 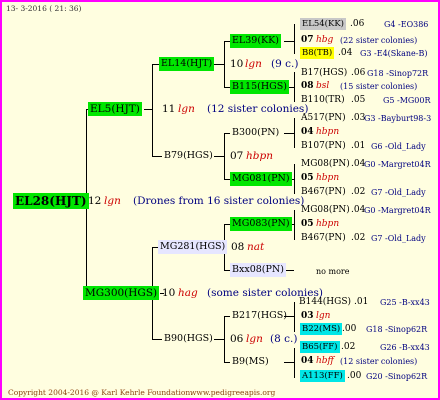 I want to click on b467a-year: .02, so click(x=358, y=192).